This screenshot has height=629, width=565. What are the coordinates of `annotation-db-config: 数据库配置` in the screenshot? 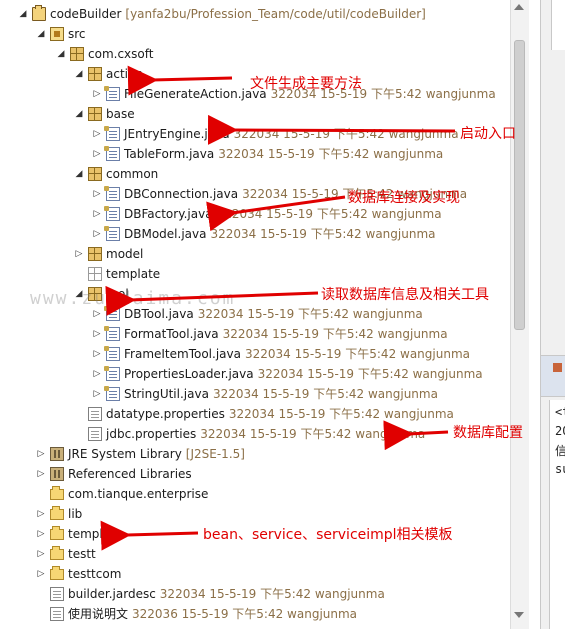 It's located at (488, 433).